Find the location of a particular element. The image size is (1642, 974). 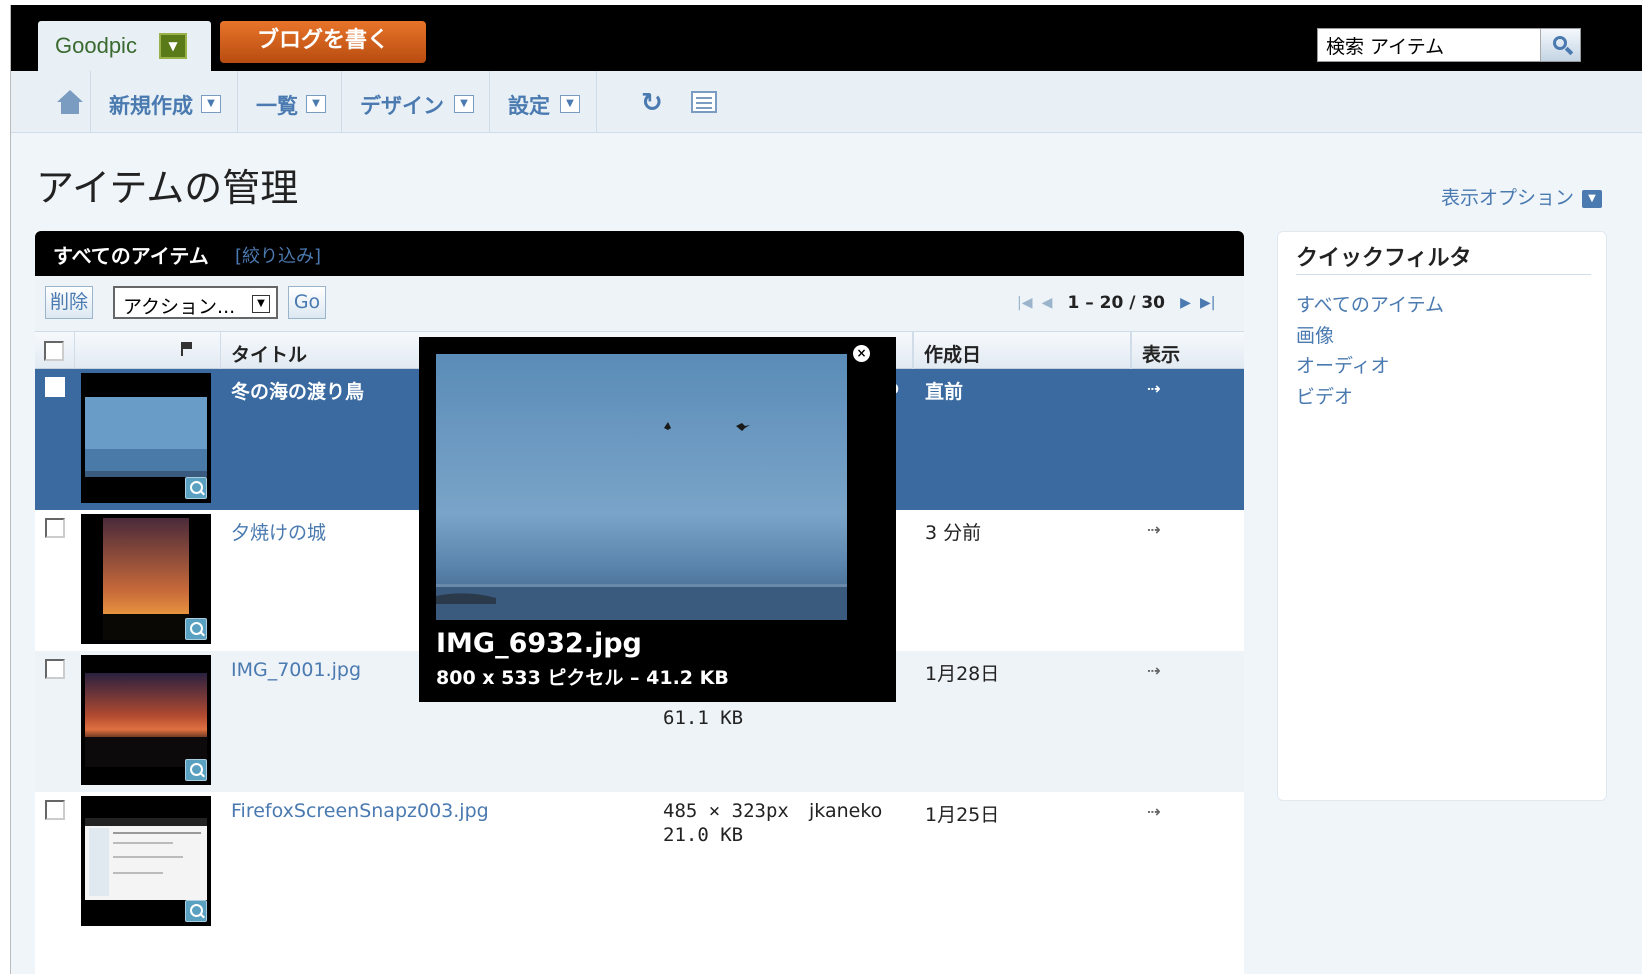

row-title: FirefoxScreenSnapz003.jpg is located at coordinates (360, 811).